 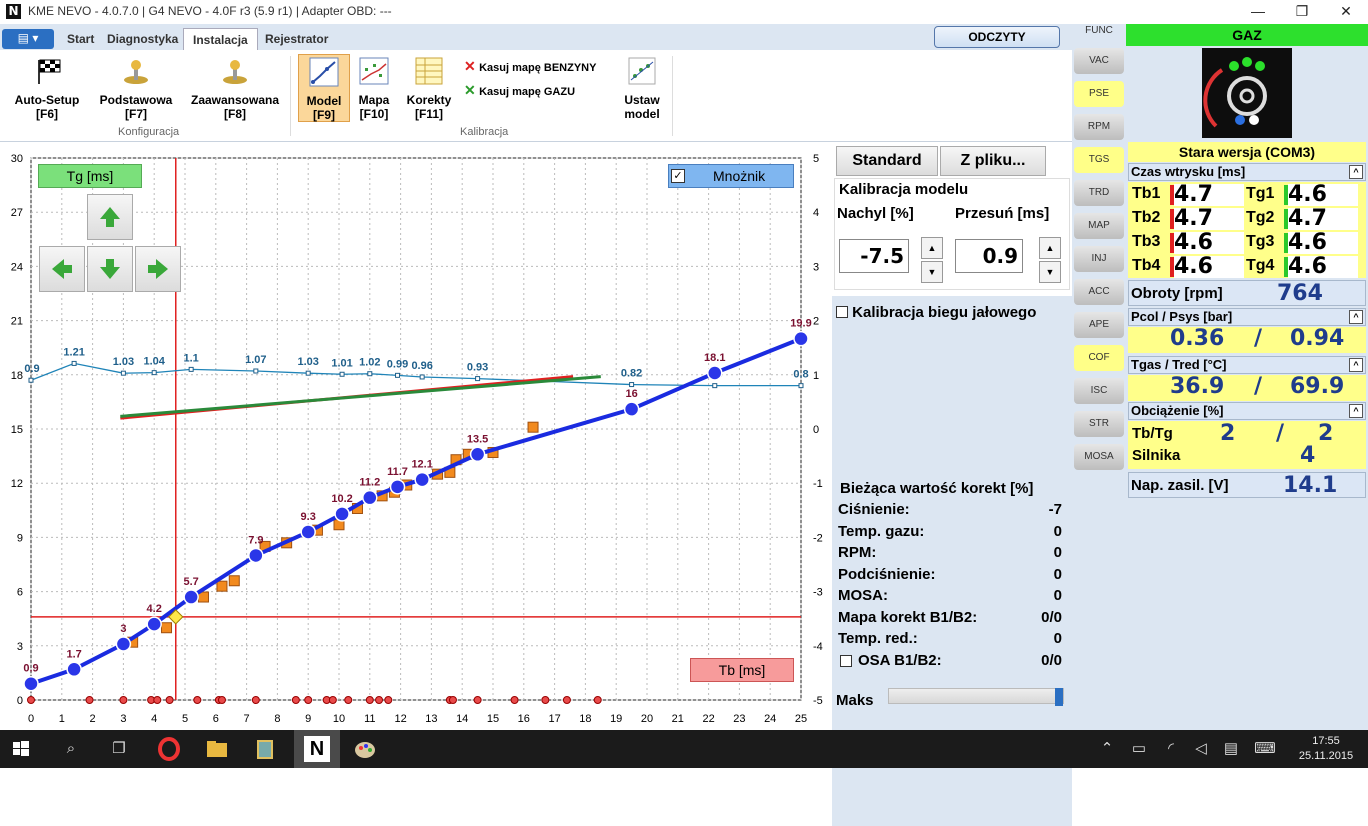 I want to click on przesun-down-button: ▼, so click(x=1050, y=272).